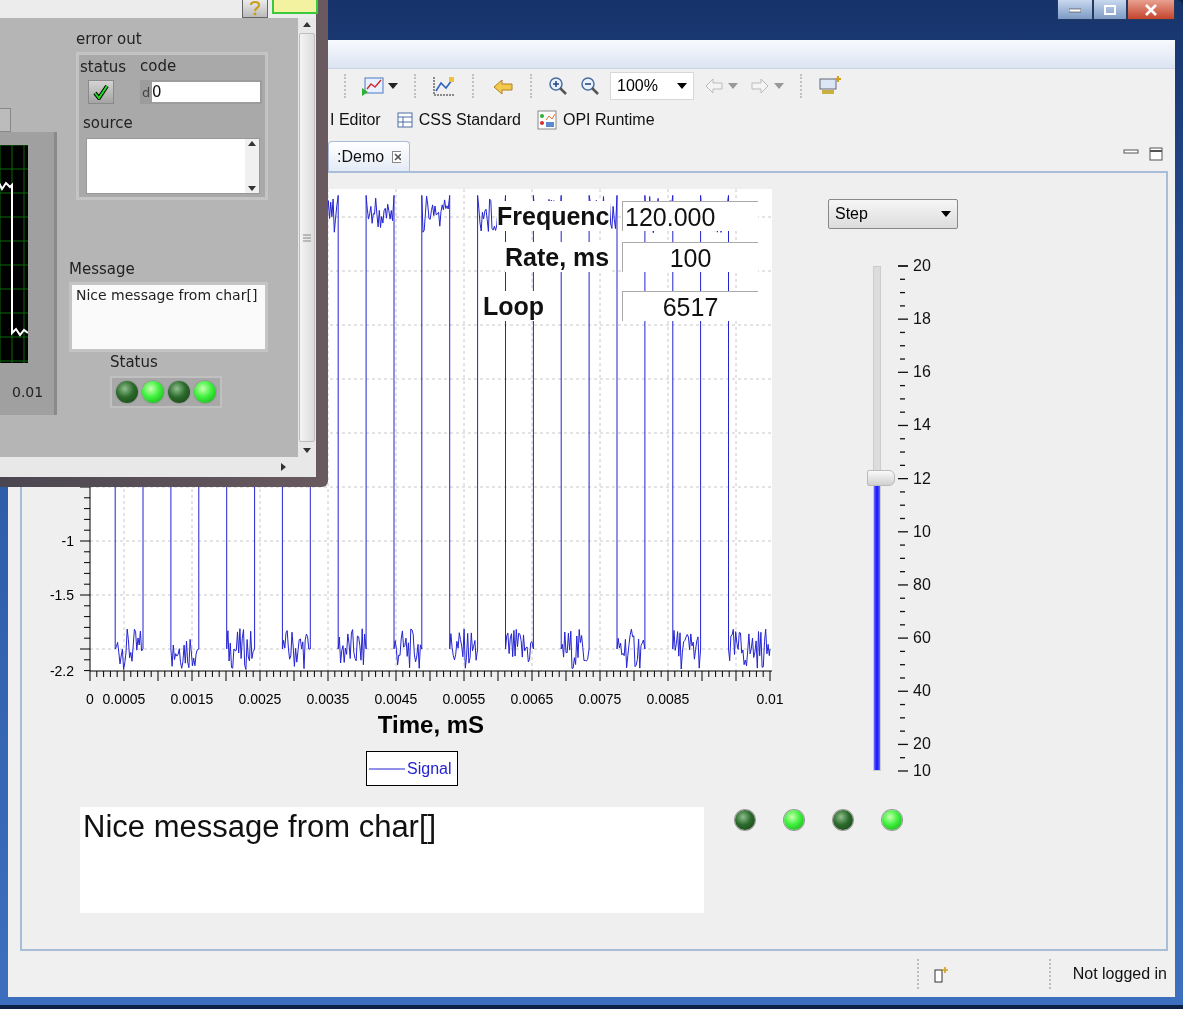 The width and height of the screenshot is (1183, 1009). I want to click on x-axis-title: Time, mS, so click(431, 724).